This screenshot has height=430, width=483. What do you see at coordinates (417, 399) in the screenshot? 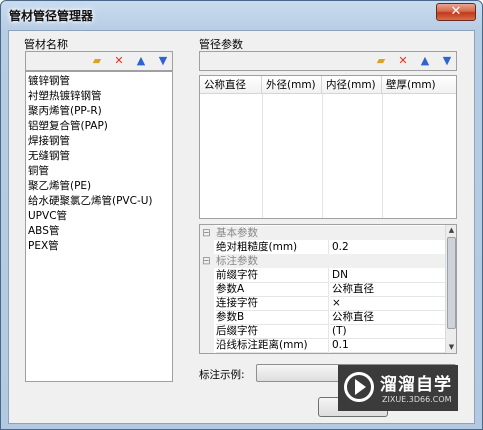
I see `watermark-site: ZIXUE.3D66.COM` at bounding box center [417, 399].